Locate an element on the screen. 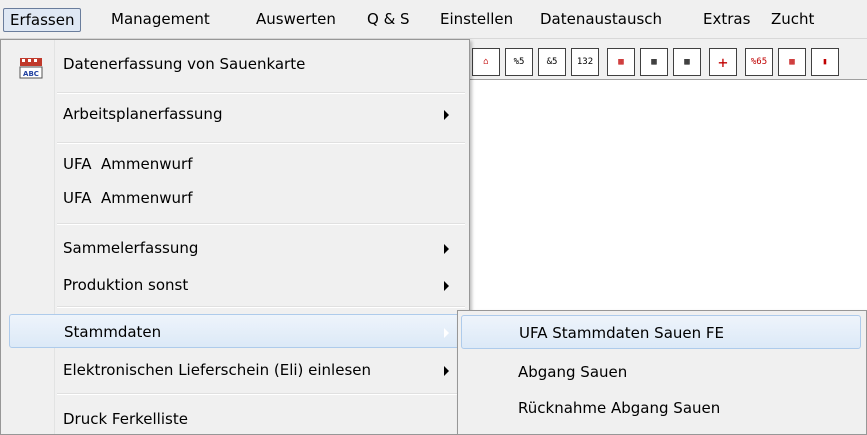  menu-erfassen: Erfassen is located at coordinates (42, 20).